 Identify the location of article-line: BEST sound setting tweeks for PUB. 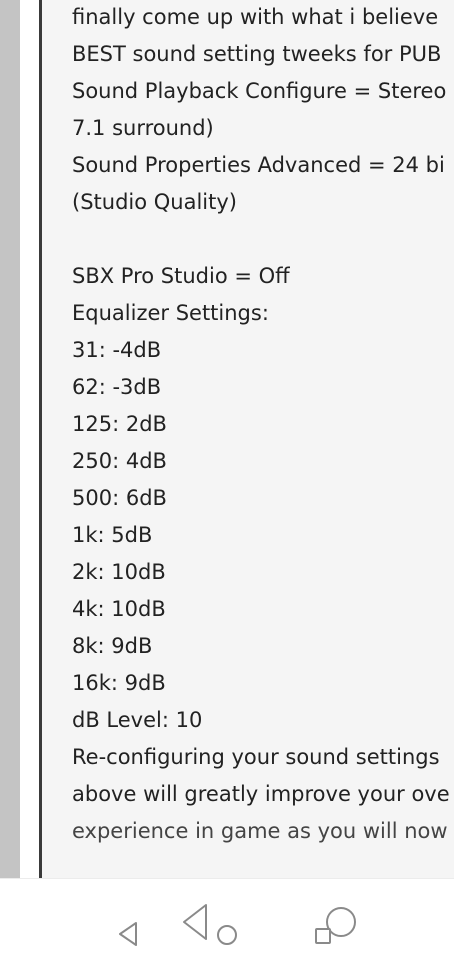
(257, 54).